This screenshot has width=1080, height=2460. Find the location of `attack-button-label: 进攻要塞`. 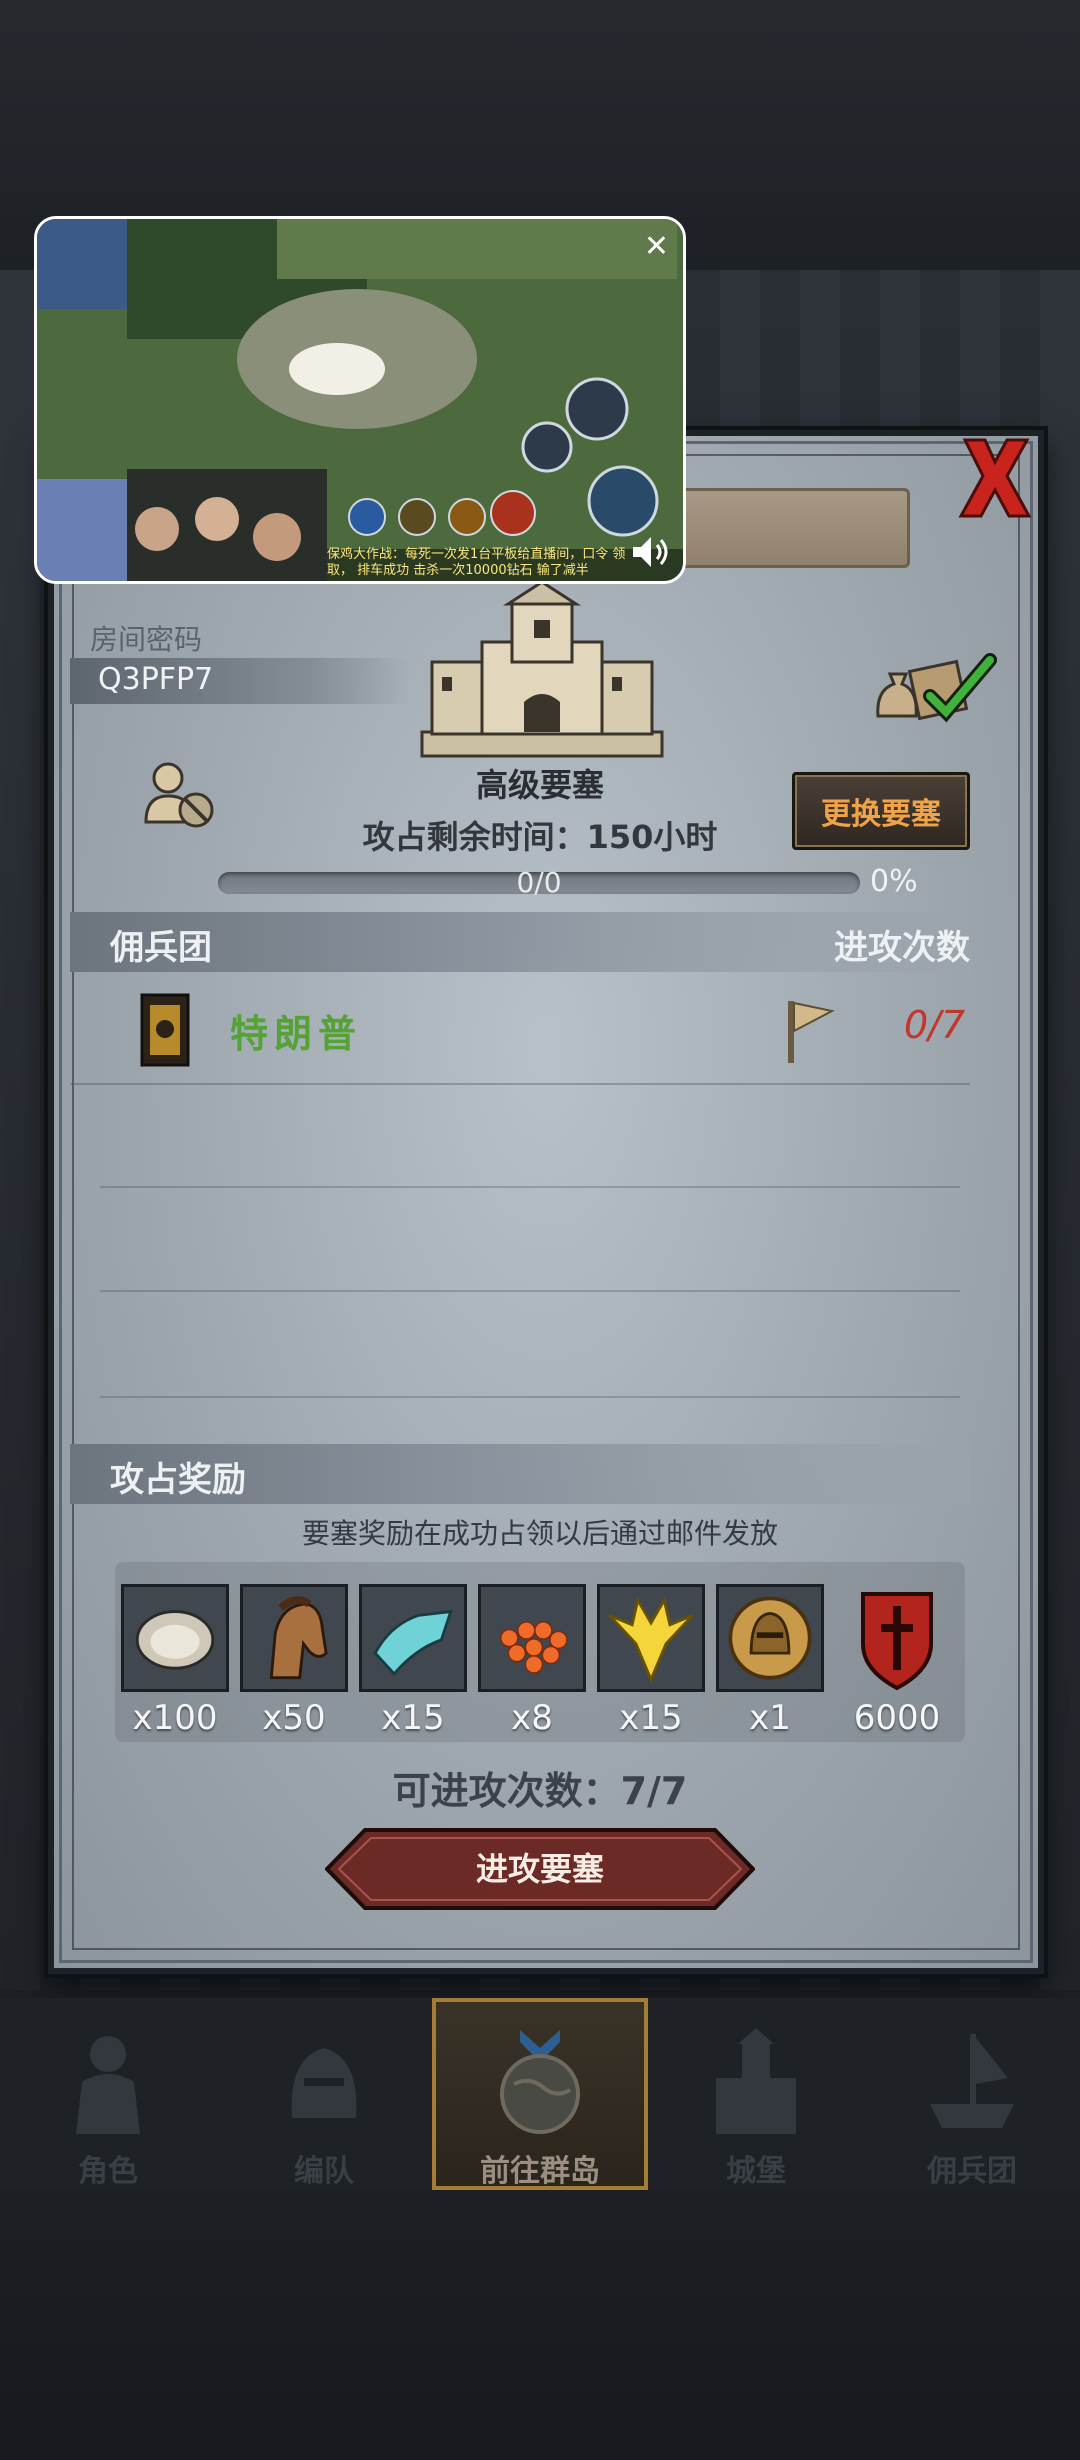

attack-button-label: 进攻要塞 is located at coordinates (539, 1869).